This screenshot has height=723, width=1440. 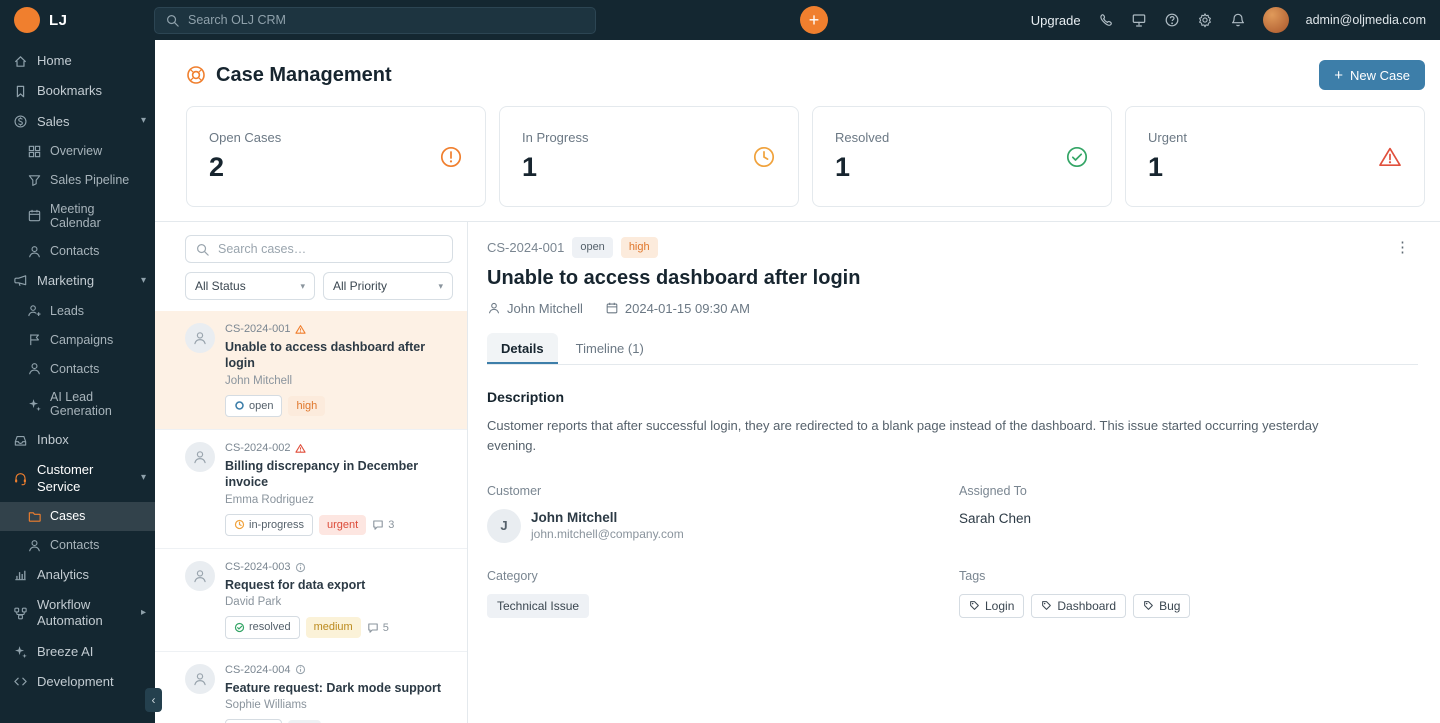 What do you see at coordinates (1056, 20) in the screenshot?
I see `upgrade-link: Upgrade` at bounding box center [1056, 20].